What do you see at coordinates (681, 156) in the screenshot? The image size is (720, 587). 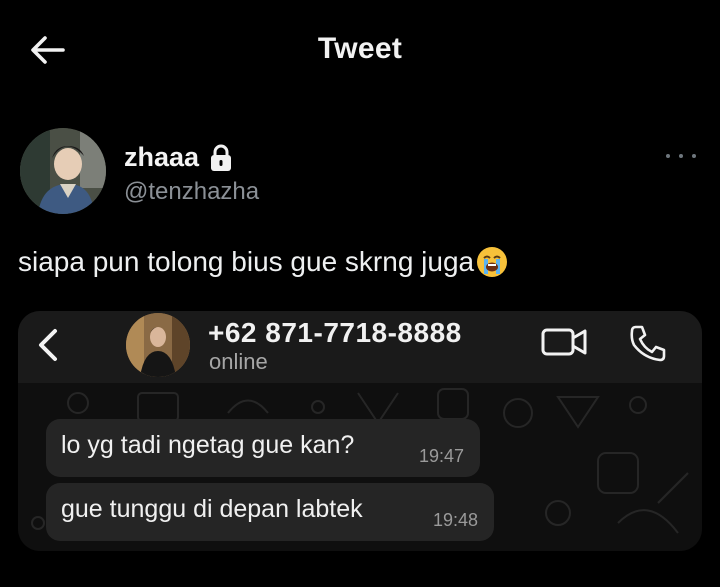 I see `more-horizontal-icon` at bounding box center [681, 156].